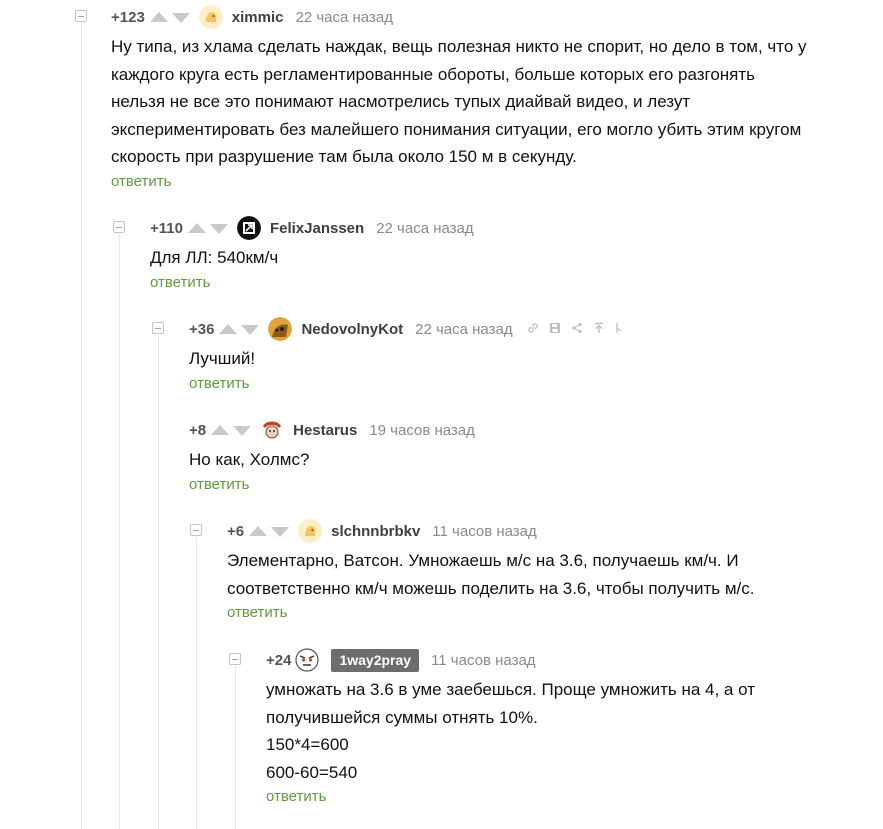 Image resolution: width=883 pixels, height=829 pixels. What do you see at coordinates (325, 430) in the screenshot?
I see `comment-author: Hestarus` at bounding box center [325, 430].